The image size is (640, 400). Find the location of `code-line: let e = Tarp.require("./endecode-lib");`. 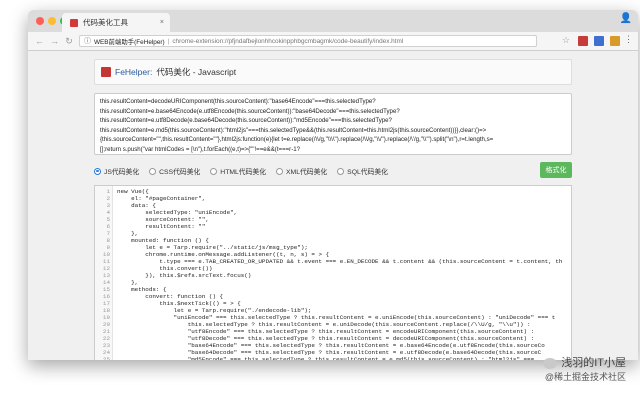

code-line: let e = Tarp.require("./endecode-lib"); is located at coordinates (214, 310).